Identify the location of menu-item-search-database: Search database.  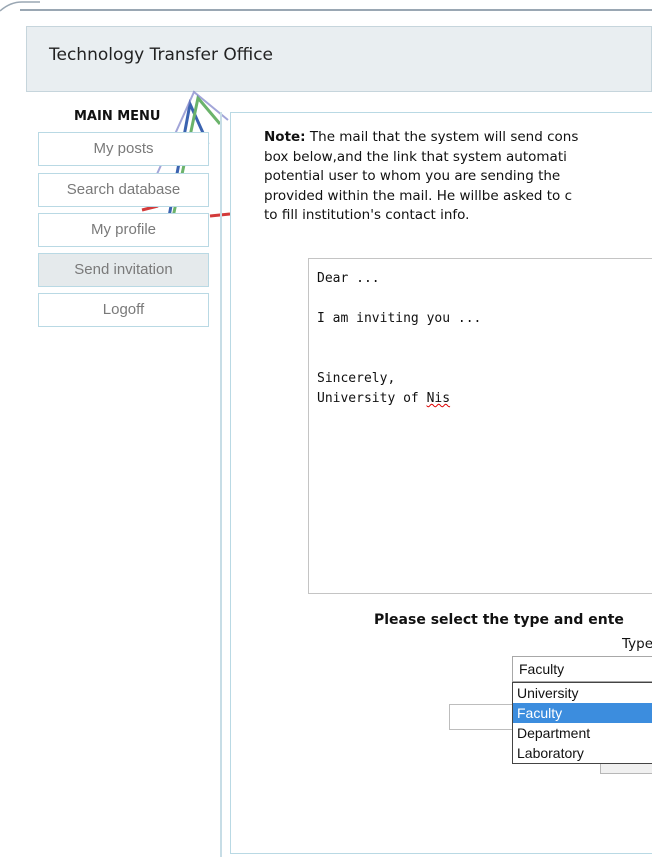
(123, 190).